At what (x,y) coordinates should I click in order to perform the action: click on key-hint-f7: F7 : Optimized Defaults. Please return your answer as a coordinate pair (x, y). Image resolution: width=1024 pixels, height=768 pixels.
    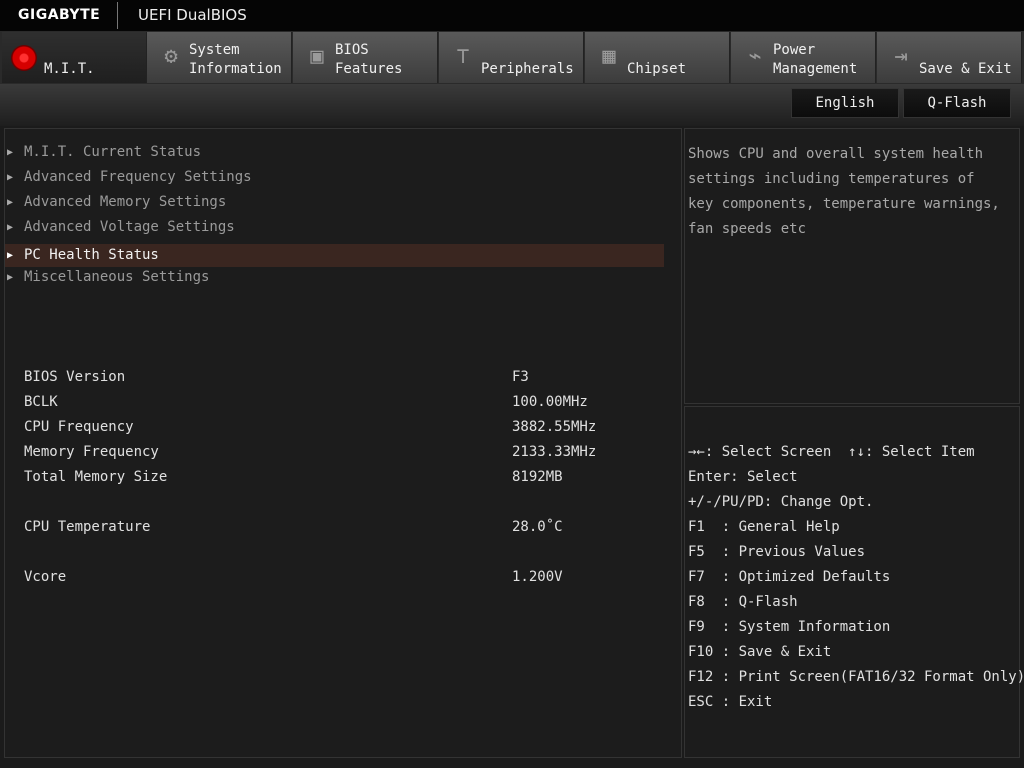
    Looking at the image, I should click on (789, 577).